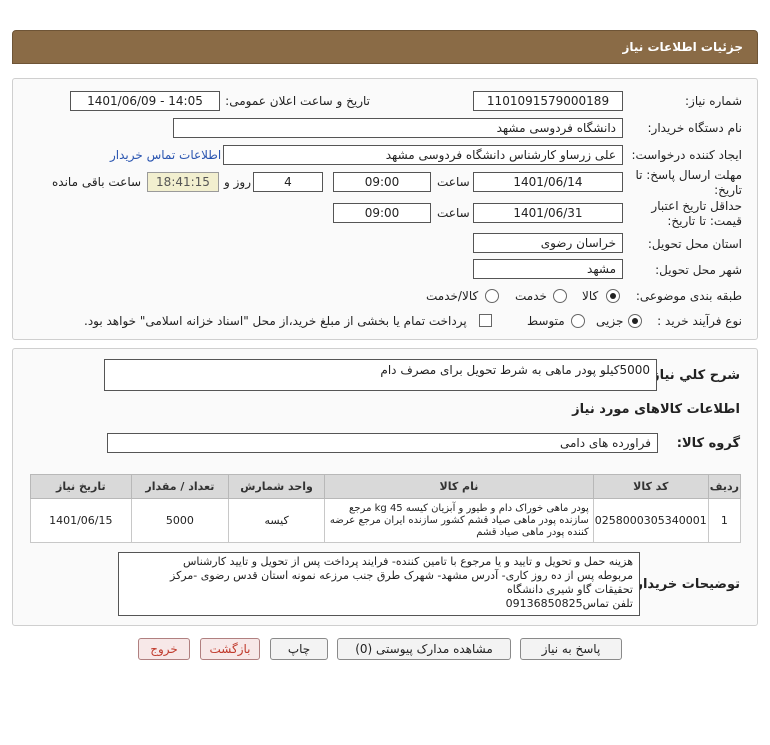 The width and height of the screenshot is (770, 745). Describe the element at coordinates (548, 101) in the screenshot. I see `need-number-field: 1101091579000189` at that location.